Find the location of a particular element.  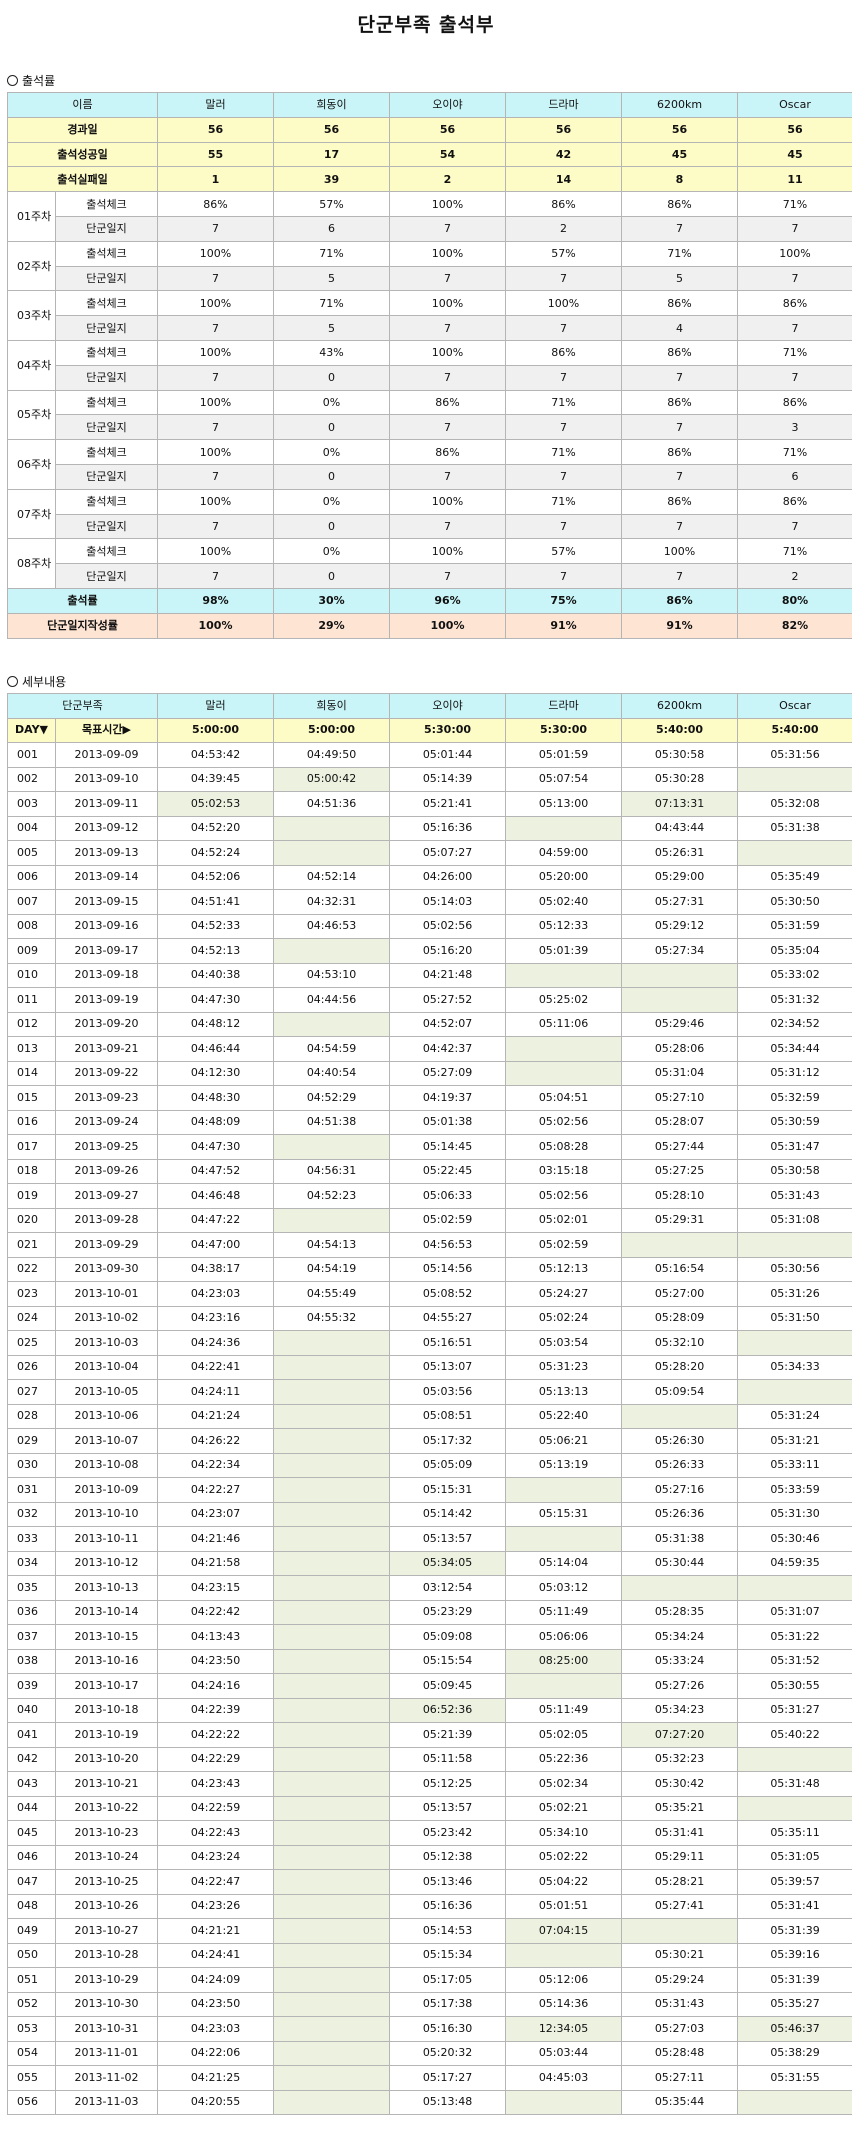

day-date: 2013-10-07 is located at coordinates (106, 1441).